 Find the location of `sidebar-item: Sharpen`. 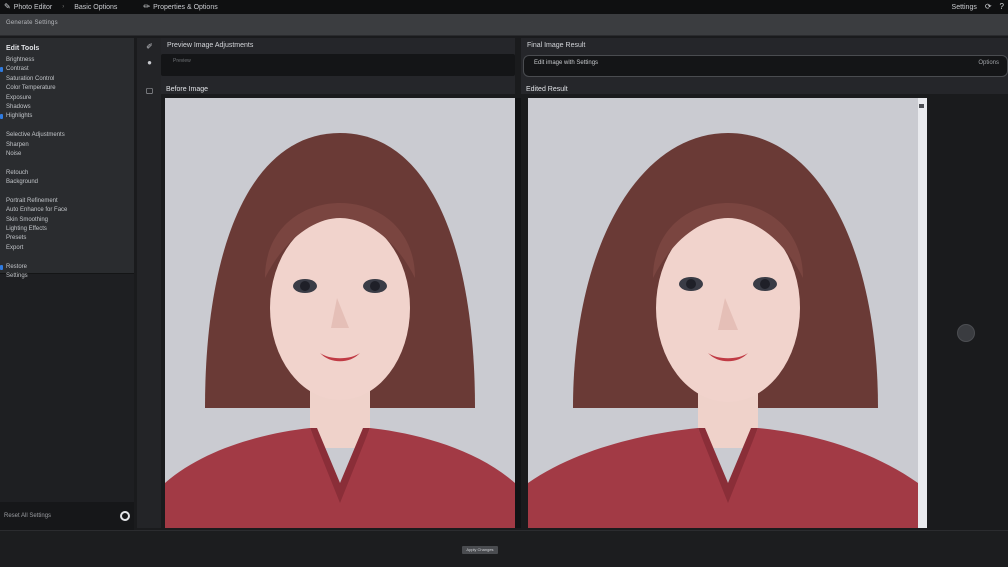

sidebar-item: Sharpen is located at coordinates (67, 145).